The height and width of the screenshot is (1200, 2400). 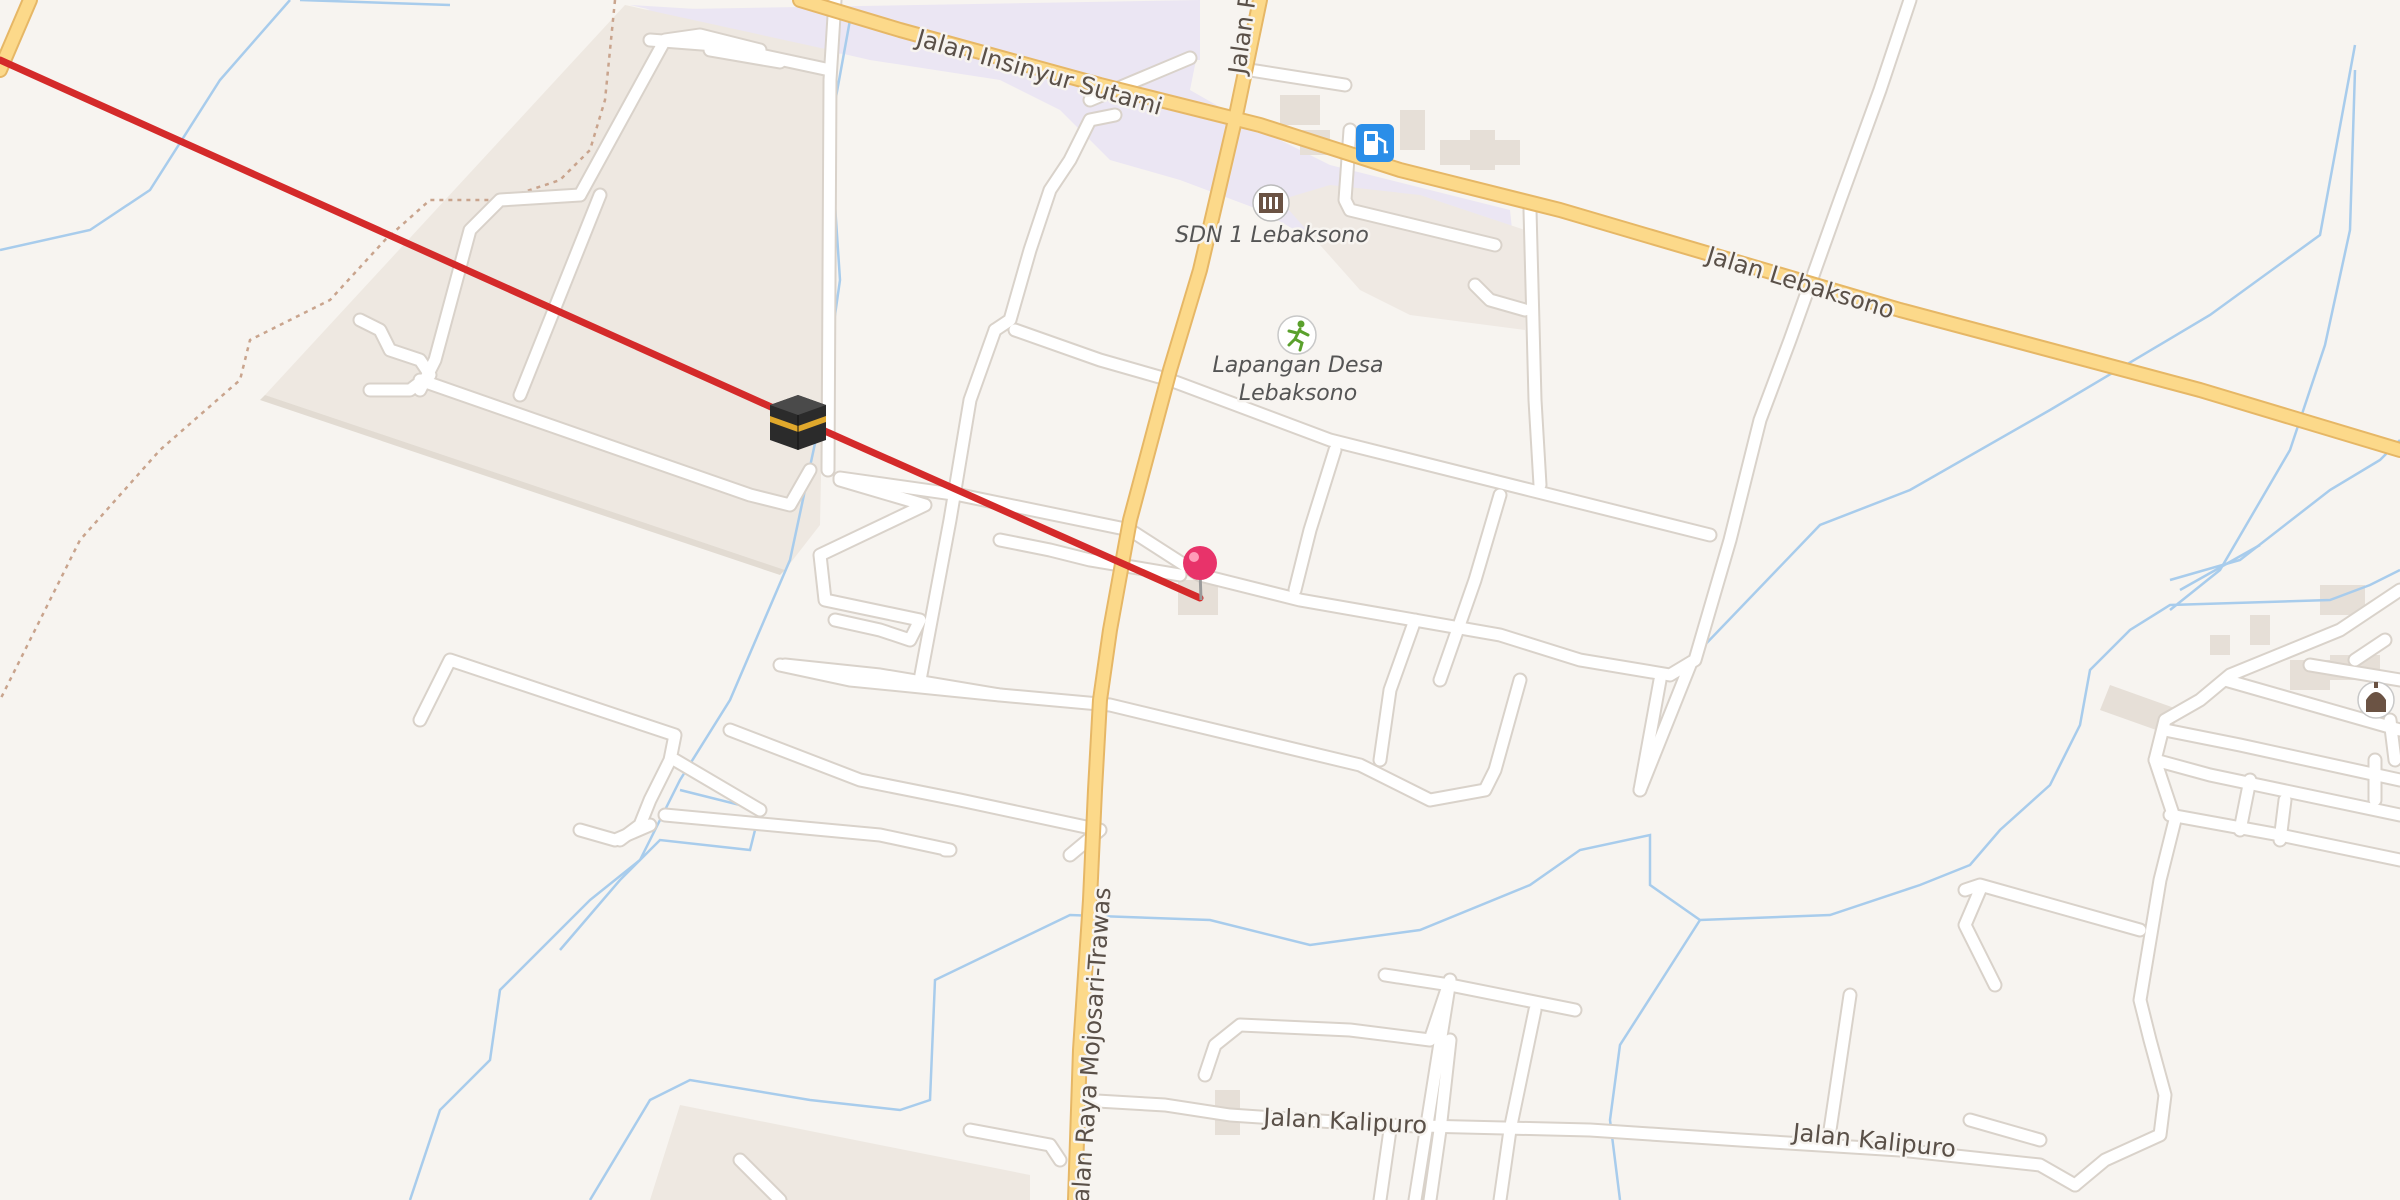 What do you see at coordinates (1272, 235) in the screenshot?
I see `poi-label-school: SDN 1 Lebaksono` at bounding box center [1272, 235].